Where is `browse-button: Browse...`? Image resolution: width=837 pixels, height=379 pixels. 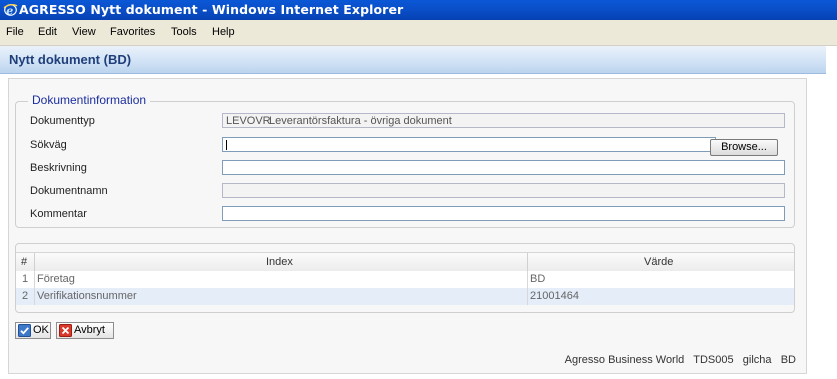 browse-button: Browse... is located at coordinates (744, 147).